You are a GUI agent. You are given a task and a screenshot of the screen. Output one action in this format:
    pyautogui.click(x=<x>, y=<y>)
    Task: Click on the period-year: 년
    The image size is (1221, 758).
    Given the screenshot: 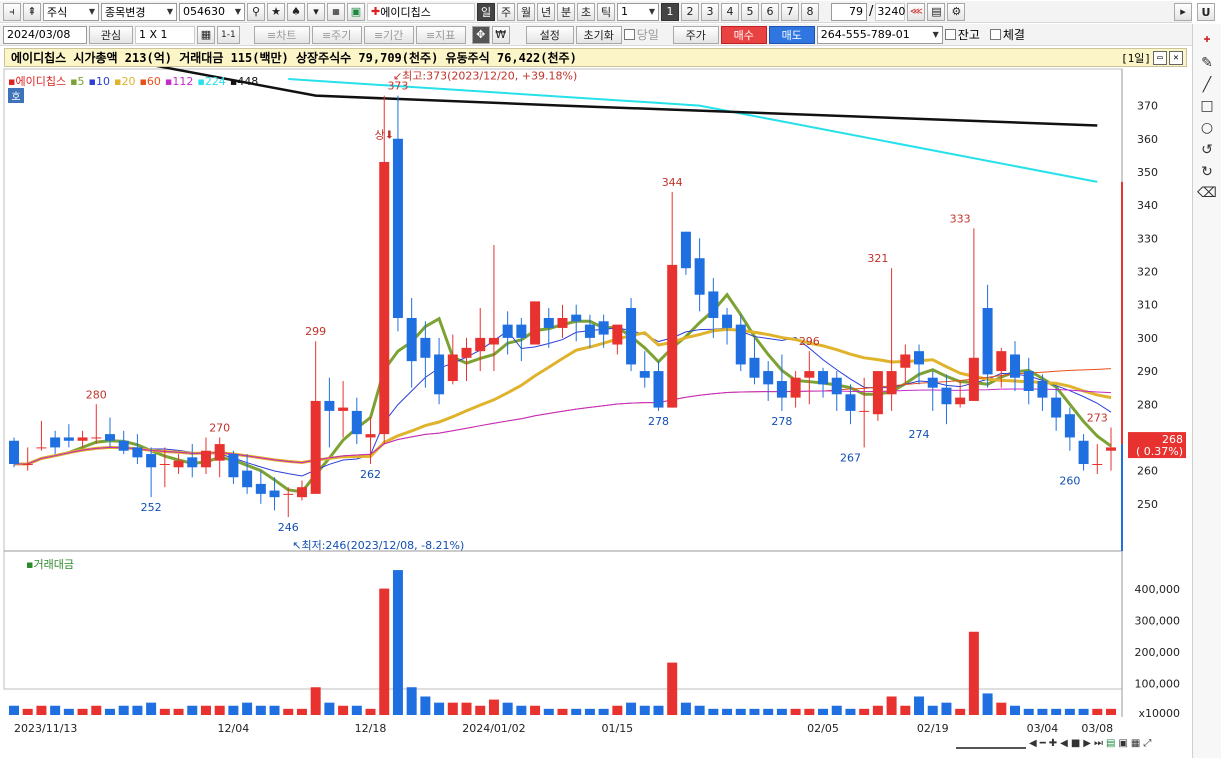 What is the action you would take?
    pyautogui.click(x=546, y=11)
    